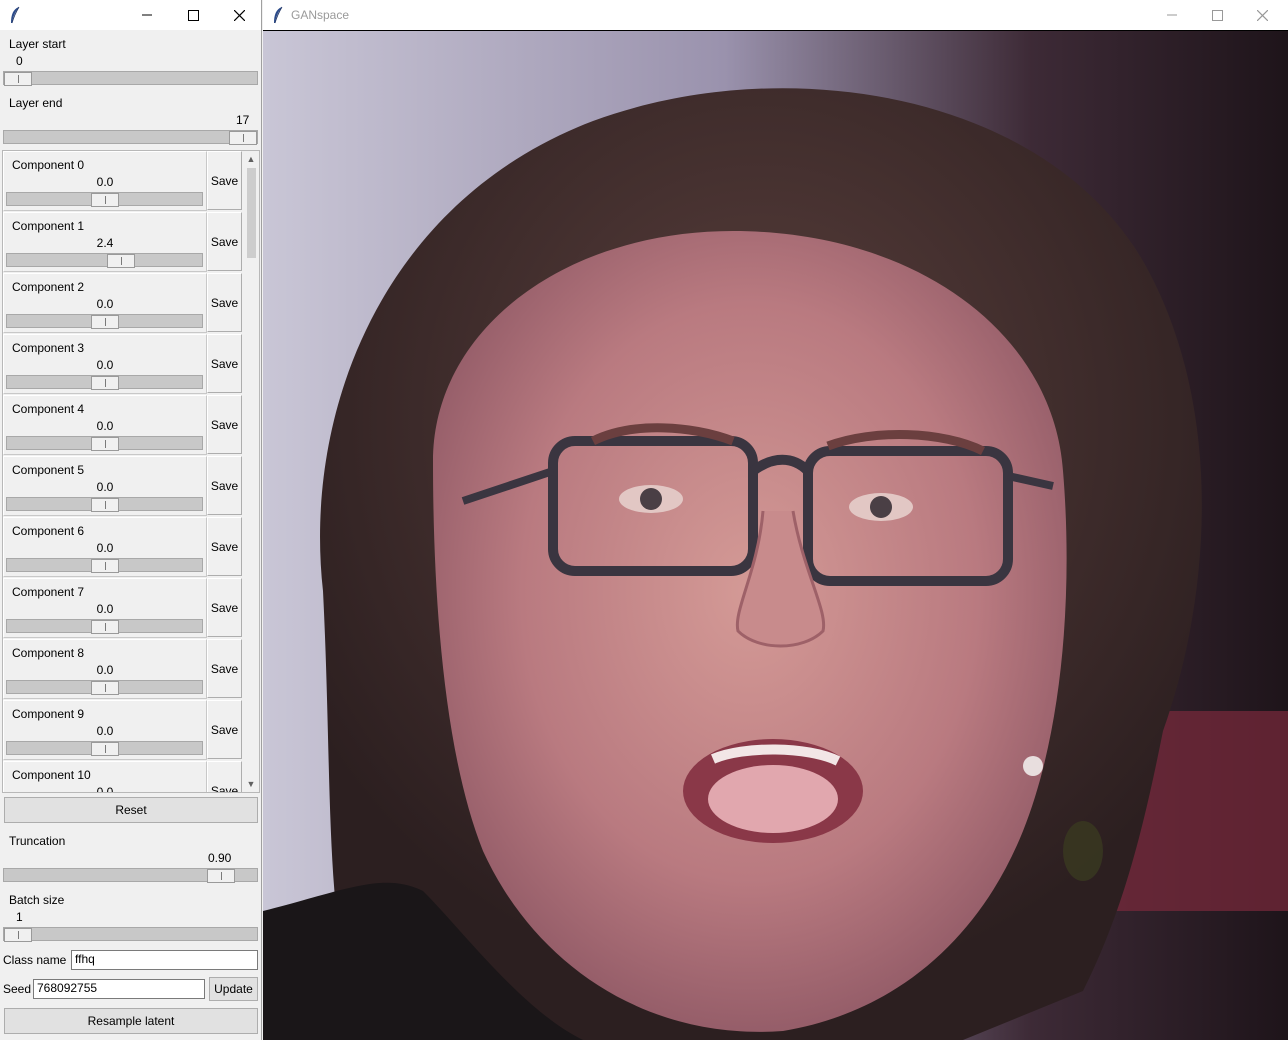  What do you see at coordinates (19, 917) in the screenshot?
I see `batch-size-value: 1` at bounding box center [19, 917].